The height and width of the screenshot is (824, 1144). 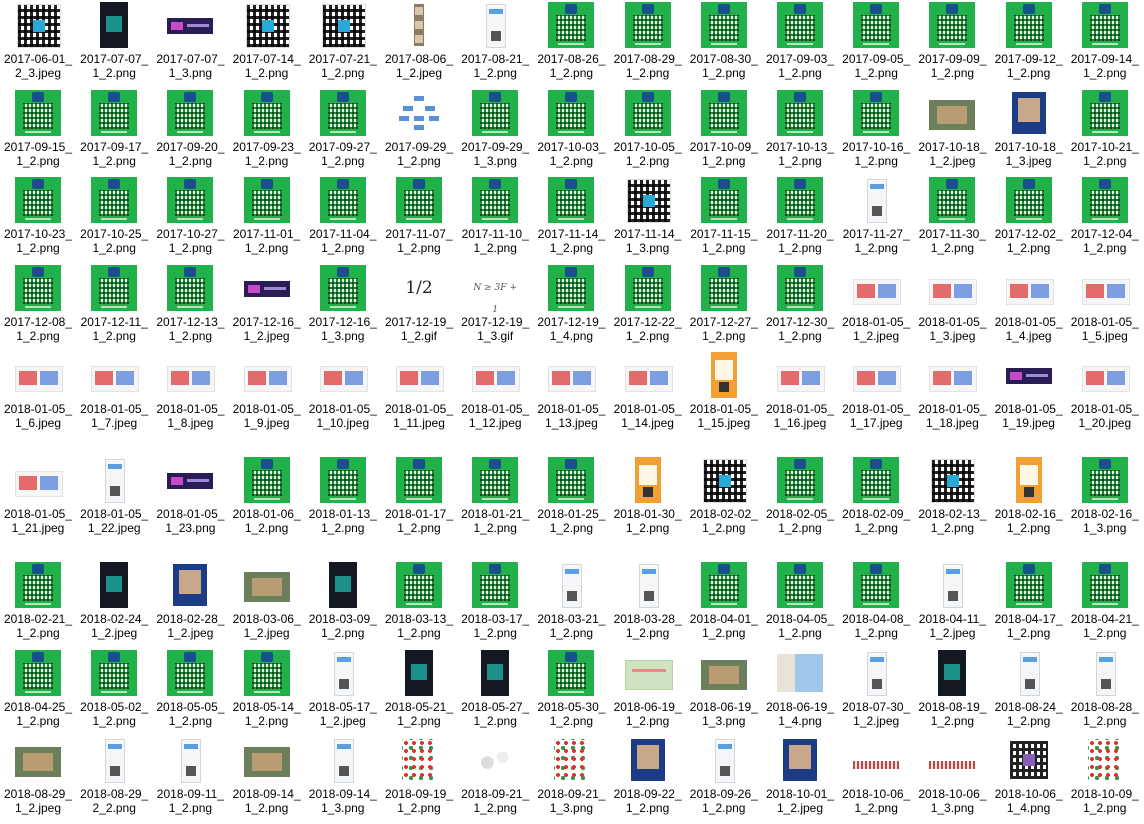 What do you see at coordinates (38, 41) in the screenshot?
I see `file-item: 2017-06-01_2_3.jpeg` at bounding box center [38, 41].